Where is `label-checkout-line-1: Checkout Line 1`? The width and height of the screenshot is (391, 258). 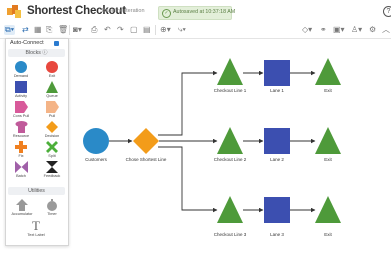 label-checkout-line-1: Checkout Line 1 is located at coordinates (230, 90).